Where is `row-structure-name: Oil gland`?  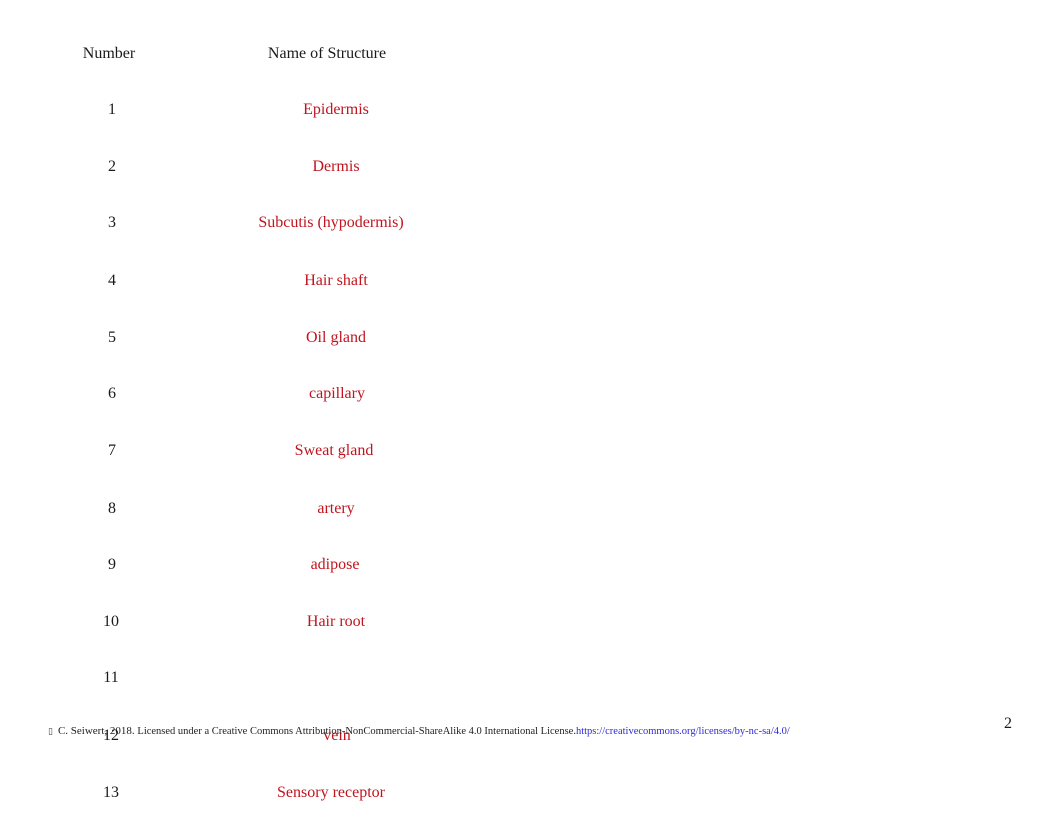
row-structure-name: Oil gland is located at coordinates (336, 337).